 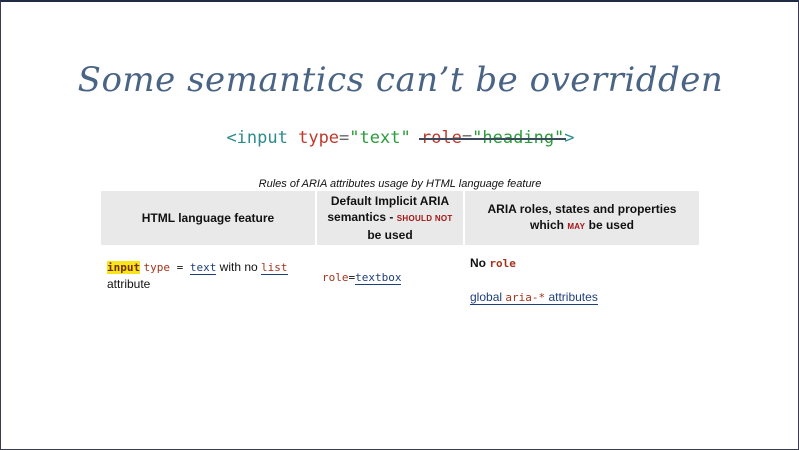 I want to click on feature-with-no: with no, so click(x=239, y=267).